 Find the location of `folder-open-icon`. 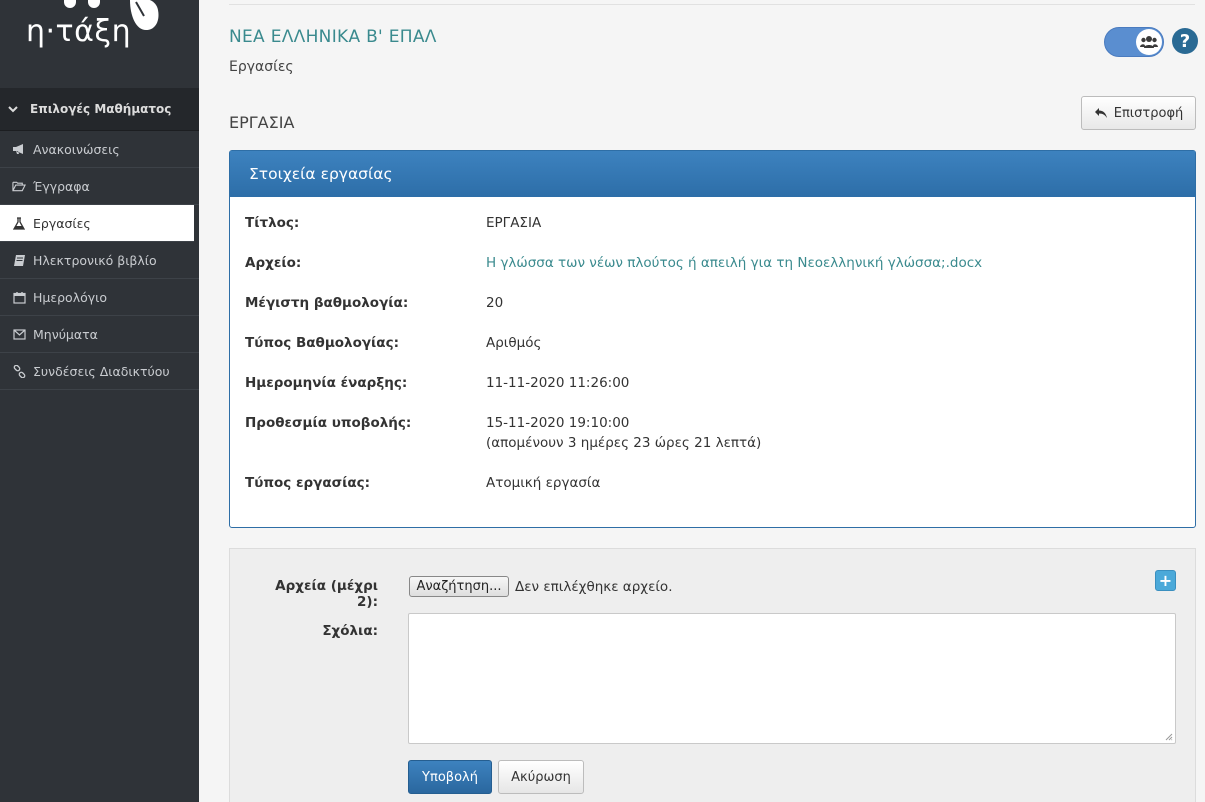

folder-open-icon is located at coordinates (19, 186).